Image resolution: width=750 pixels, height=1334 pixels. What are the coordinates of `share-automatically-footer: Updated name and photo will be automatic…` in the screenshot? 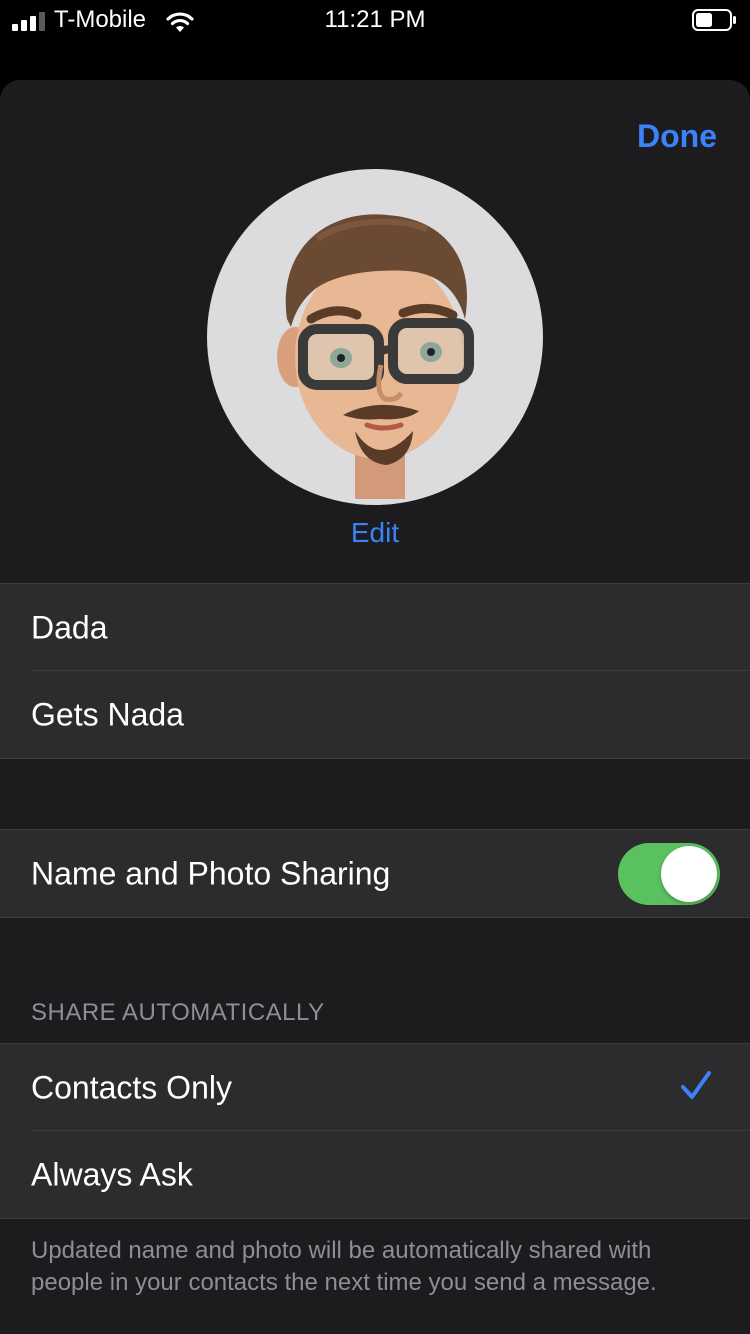 It's located at (344, 1266).